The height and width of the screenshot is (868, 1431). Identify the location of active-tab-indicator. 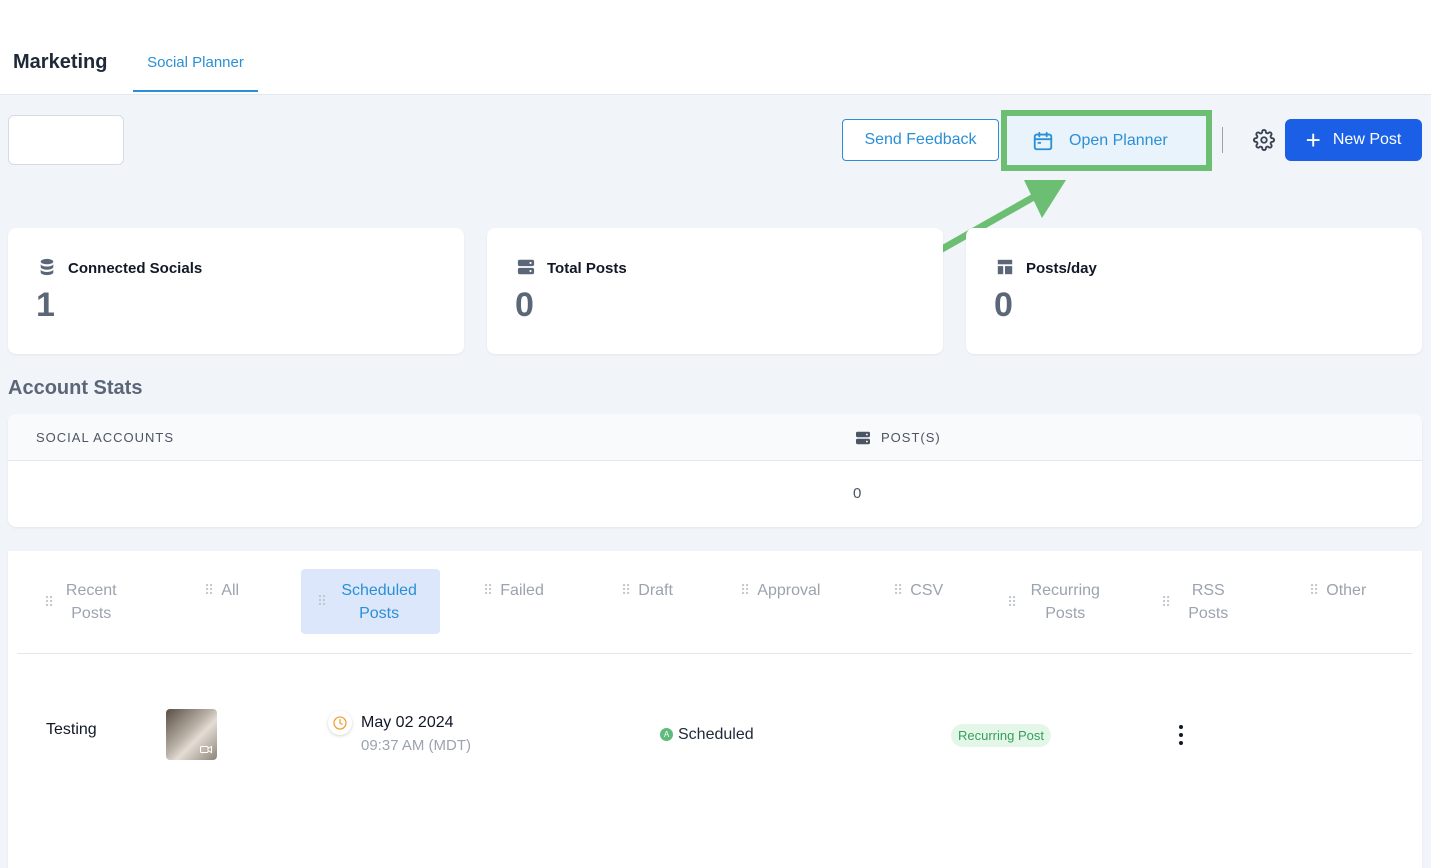
(195, 91).